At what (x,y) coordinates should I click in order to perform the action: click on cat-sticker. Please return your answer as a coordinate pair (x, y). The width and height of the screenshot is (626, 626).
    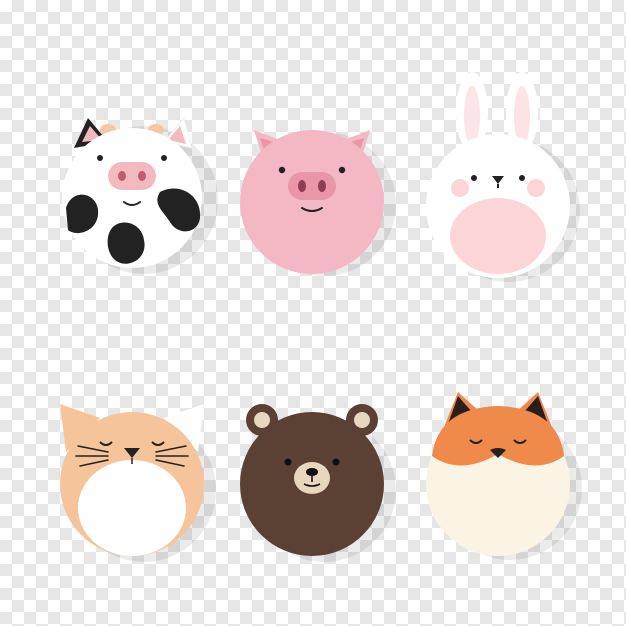
    Looking at the image, I should click on (134, 488).